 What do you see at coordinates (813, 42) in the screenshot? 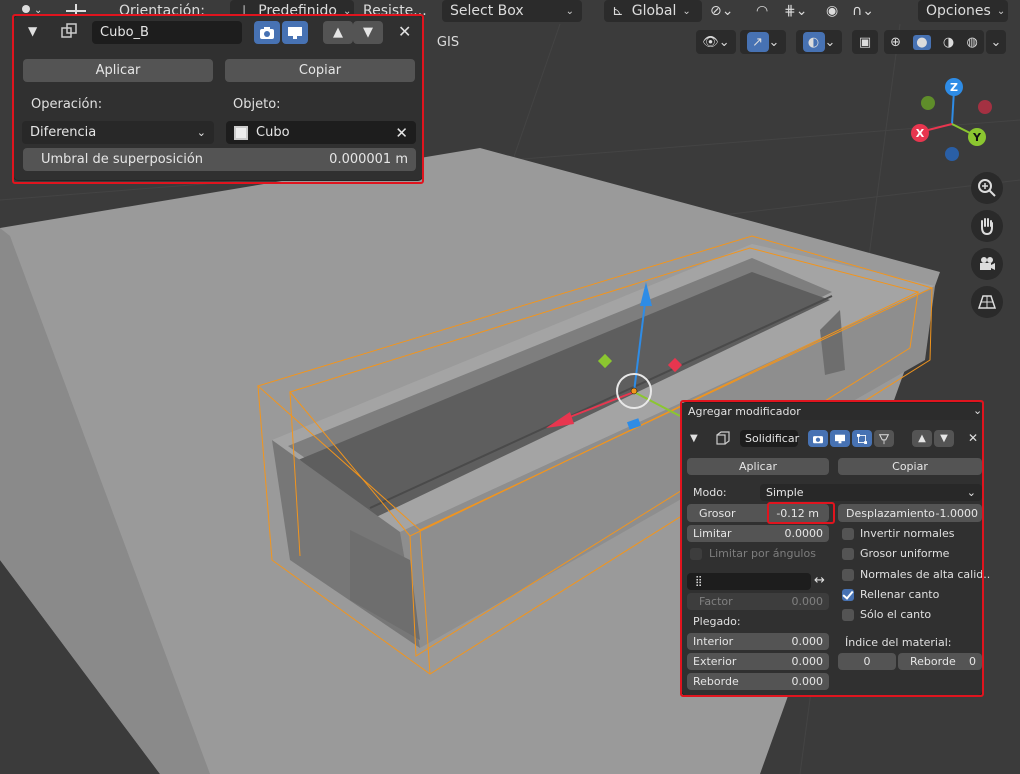
I see `overlay-circles-icon: ◐` at bounding box center [813, 42].